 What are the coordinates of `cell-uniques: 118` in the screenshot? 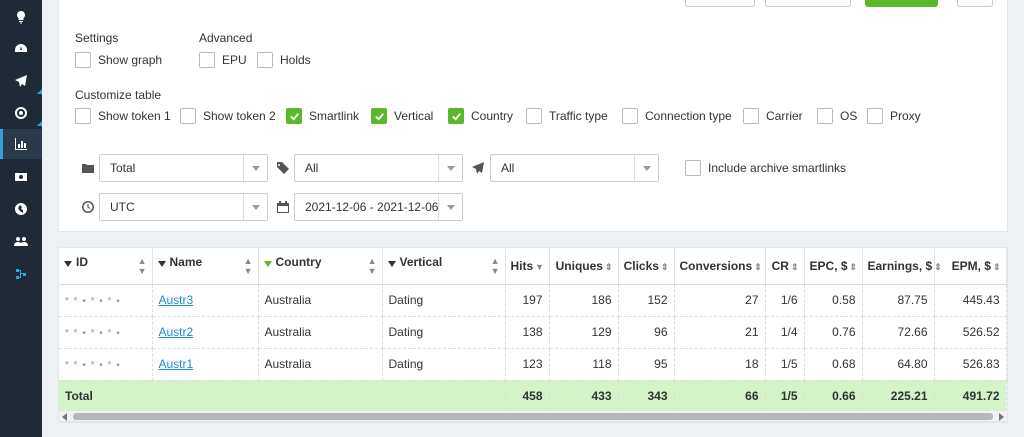 It's located at (584, 364).